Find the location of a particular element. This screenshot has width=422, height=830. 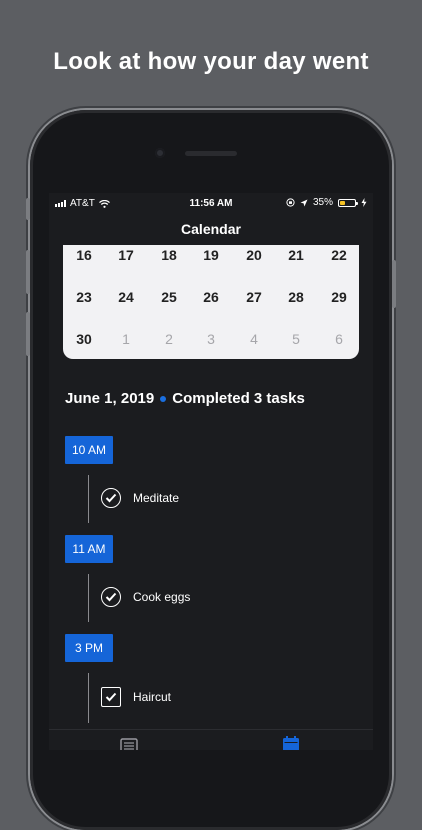

calendar-day: 22 is located at coordinates (339, 255).